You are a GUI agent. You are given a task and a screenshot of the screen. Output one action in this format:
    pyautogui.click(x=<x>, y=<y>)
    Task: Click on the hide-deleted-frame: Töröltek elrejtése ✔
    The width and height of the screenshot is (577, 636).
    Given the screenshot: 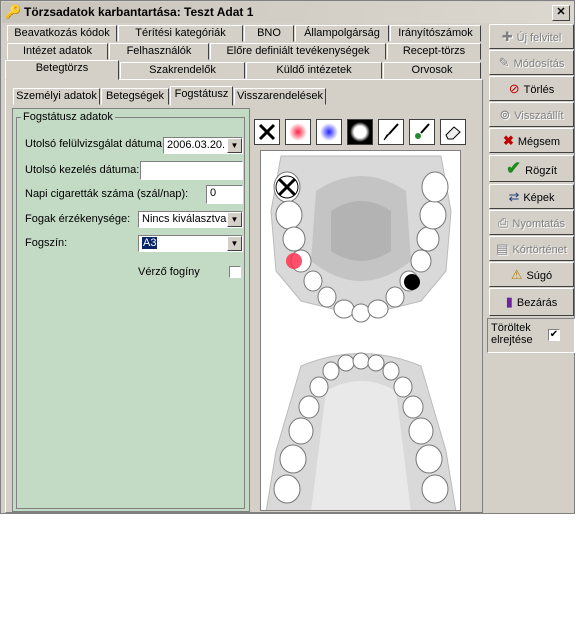 What is the action you would take?
    pyautogui.click(x=531, y=335)
    